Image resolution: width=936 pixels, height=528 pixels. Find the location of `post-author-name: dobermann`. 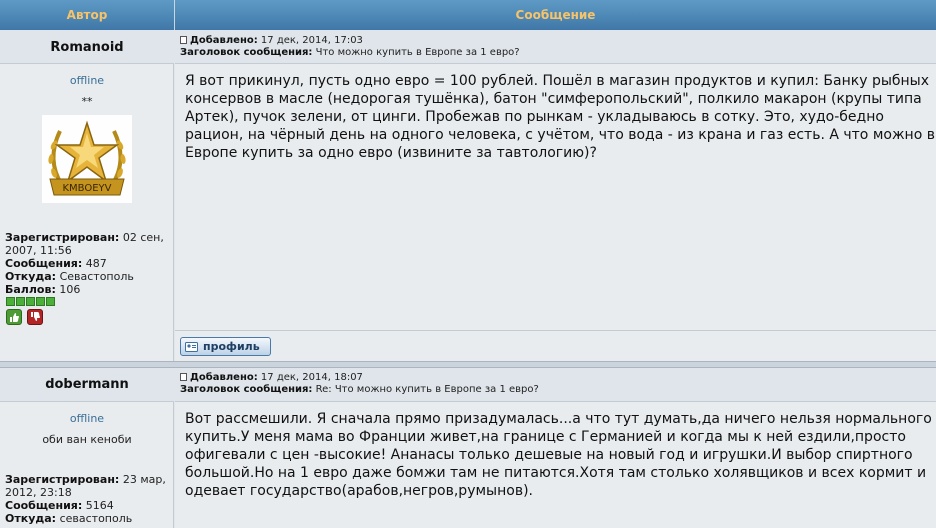

post-author-name: dobermann is located at coordinates (87, 385).